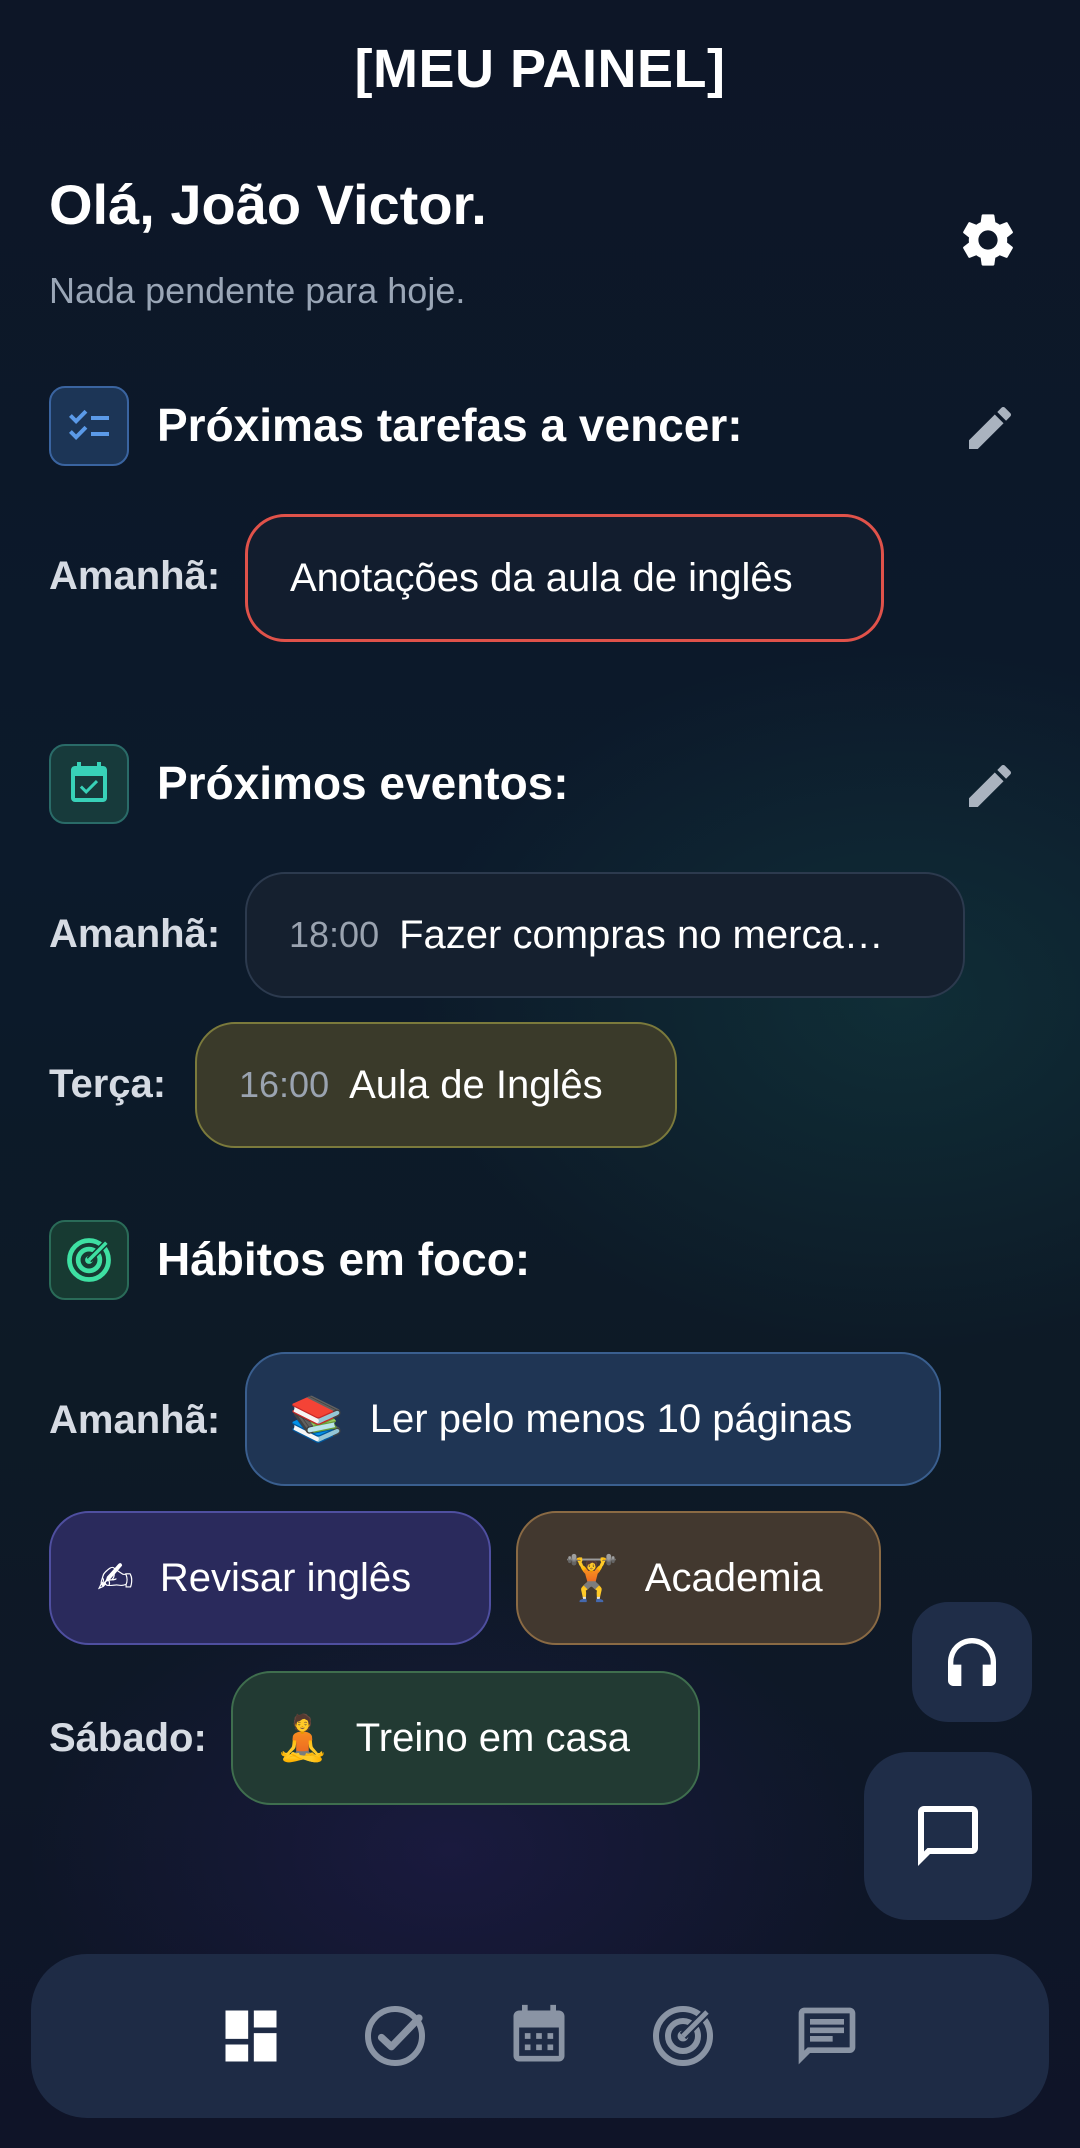  What do you see at coordinates (988, 240) in the screenshot?
I see `gear-icon` at bounding box center [988, 240].